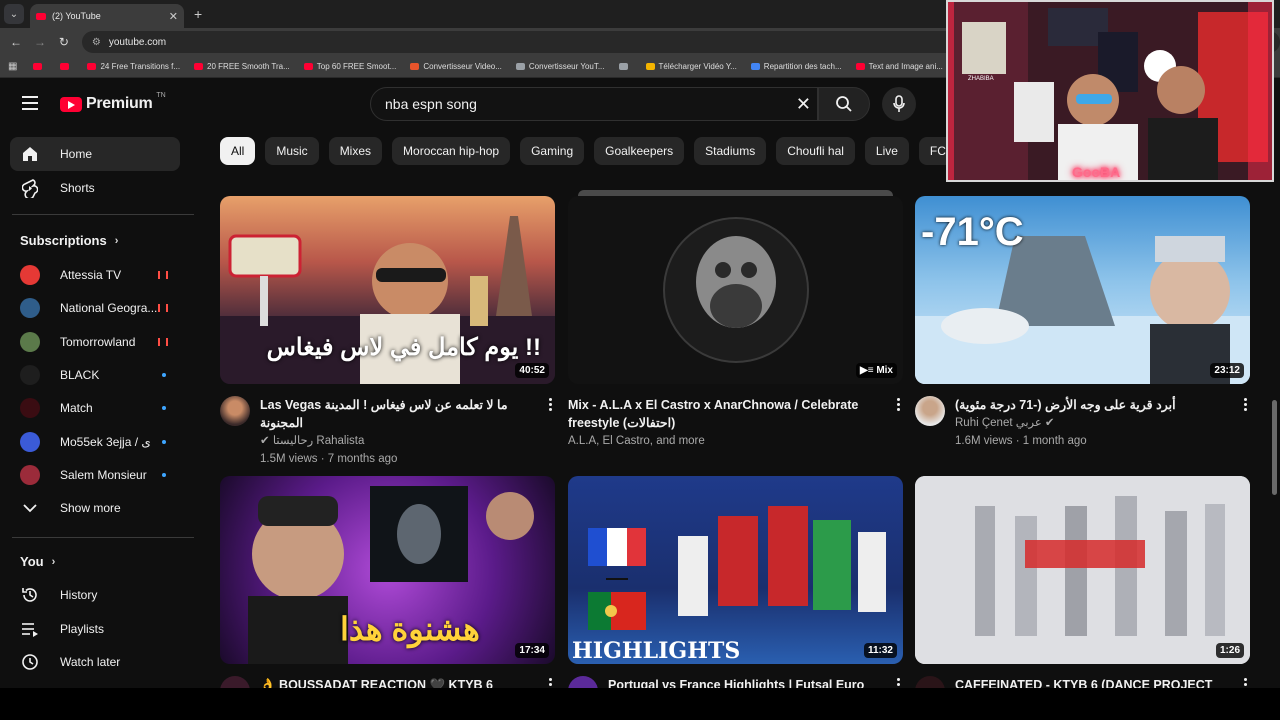  Describe the element at coordinates (868, 370) in the screenshot. I see `mix-playlist-icon: ▶≡` at that location.